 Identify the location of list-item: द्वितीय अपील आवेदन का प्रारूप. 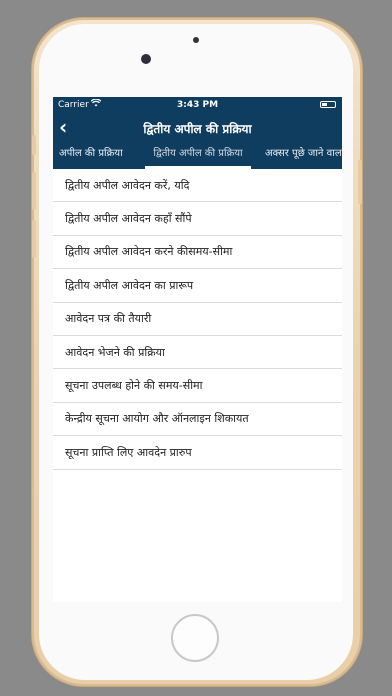
(197, 286).